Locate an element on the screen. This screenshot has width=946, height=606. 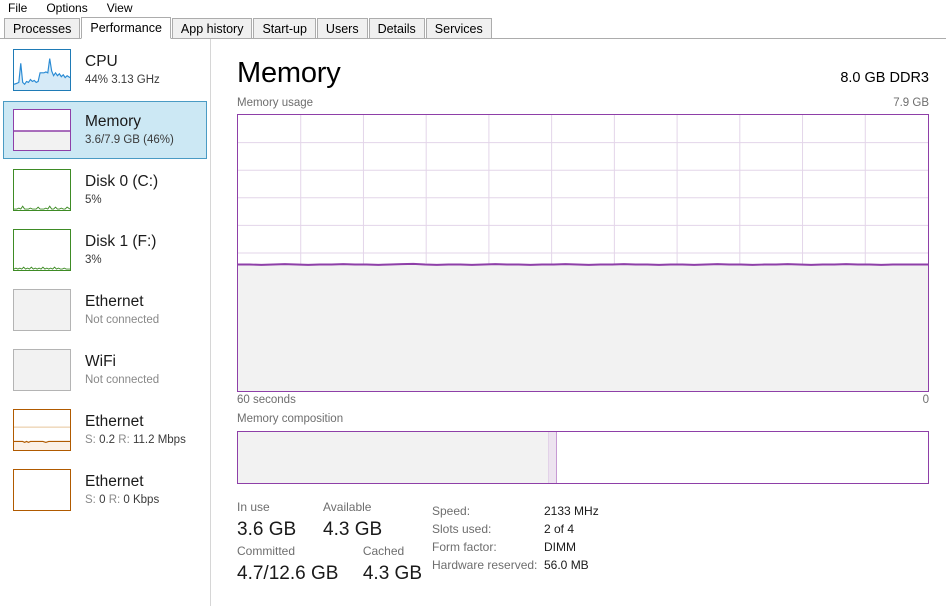
sidebar-item-title: Disk 1 (F:) is located at coordinates (121, 241).